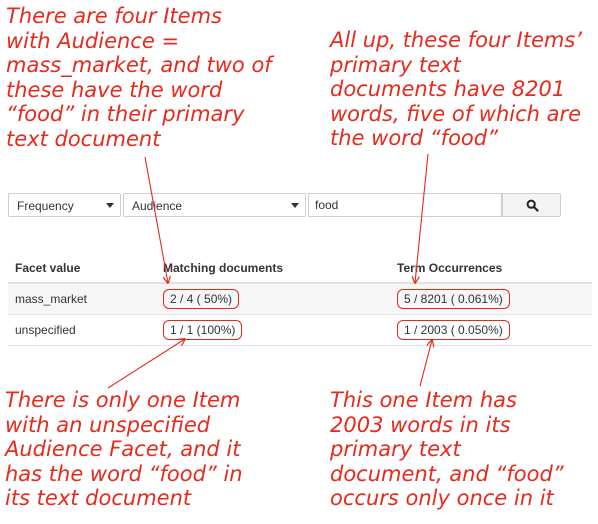 The image size is (598, 524). What do you see at coordinates (146, 364) in the screenshot?
I see `arrow-bottom-left` at bounding box center [146, 364].